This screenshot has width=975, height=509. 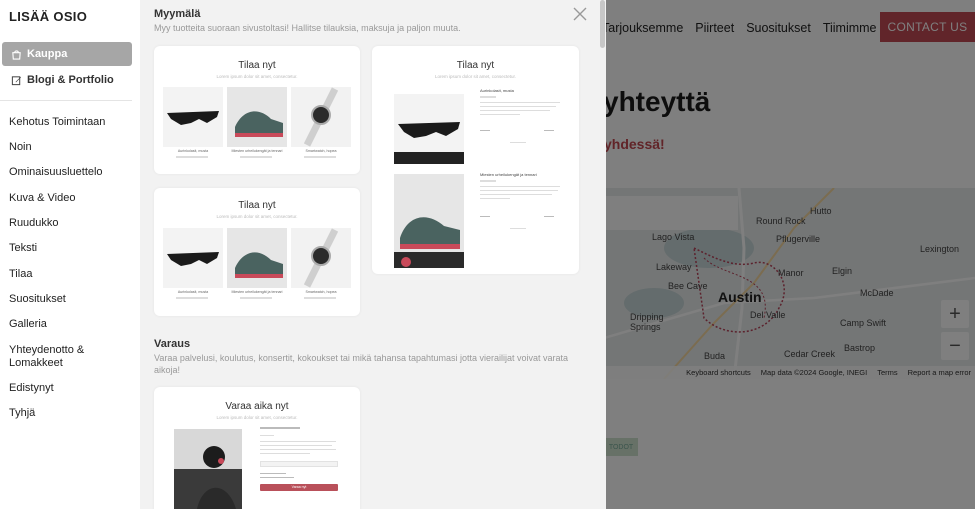 I want to click on sidebar-category-label: Kauppa, so click(x=47, y=54).